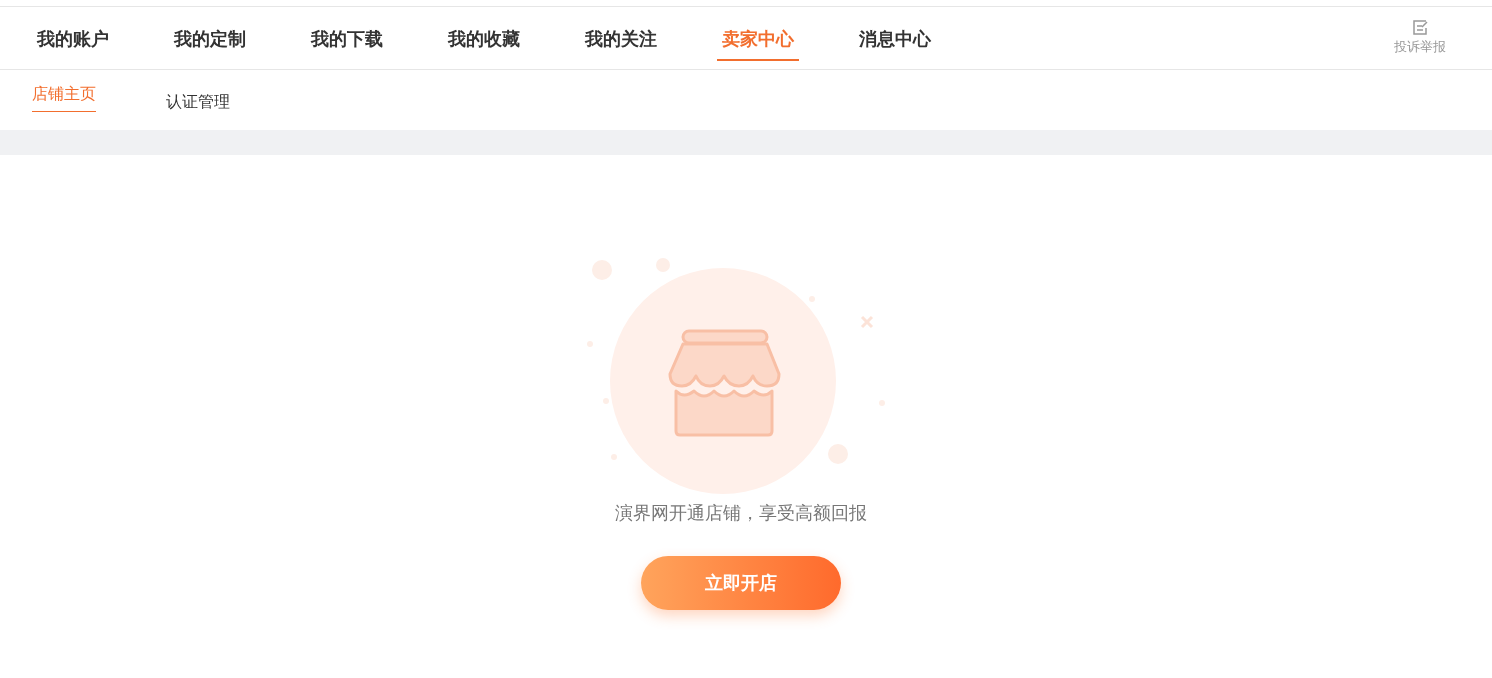 This screenshot has width=1492, height=678. Describe the element at coordinates (73, 38) in the screenshot. I see `nav-tab: 我的账户` at that location.